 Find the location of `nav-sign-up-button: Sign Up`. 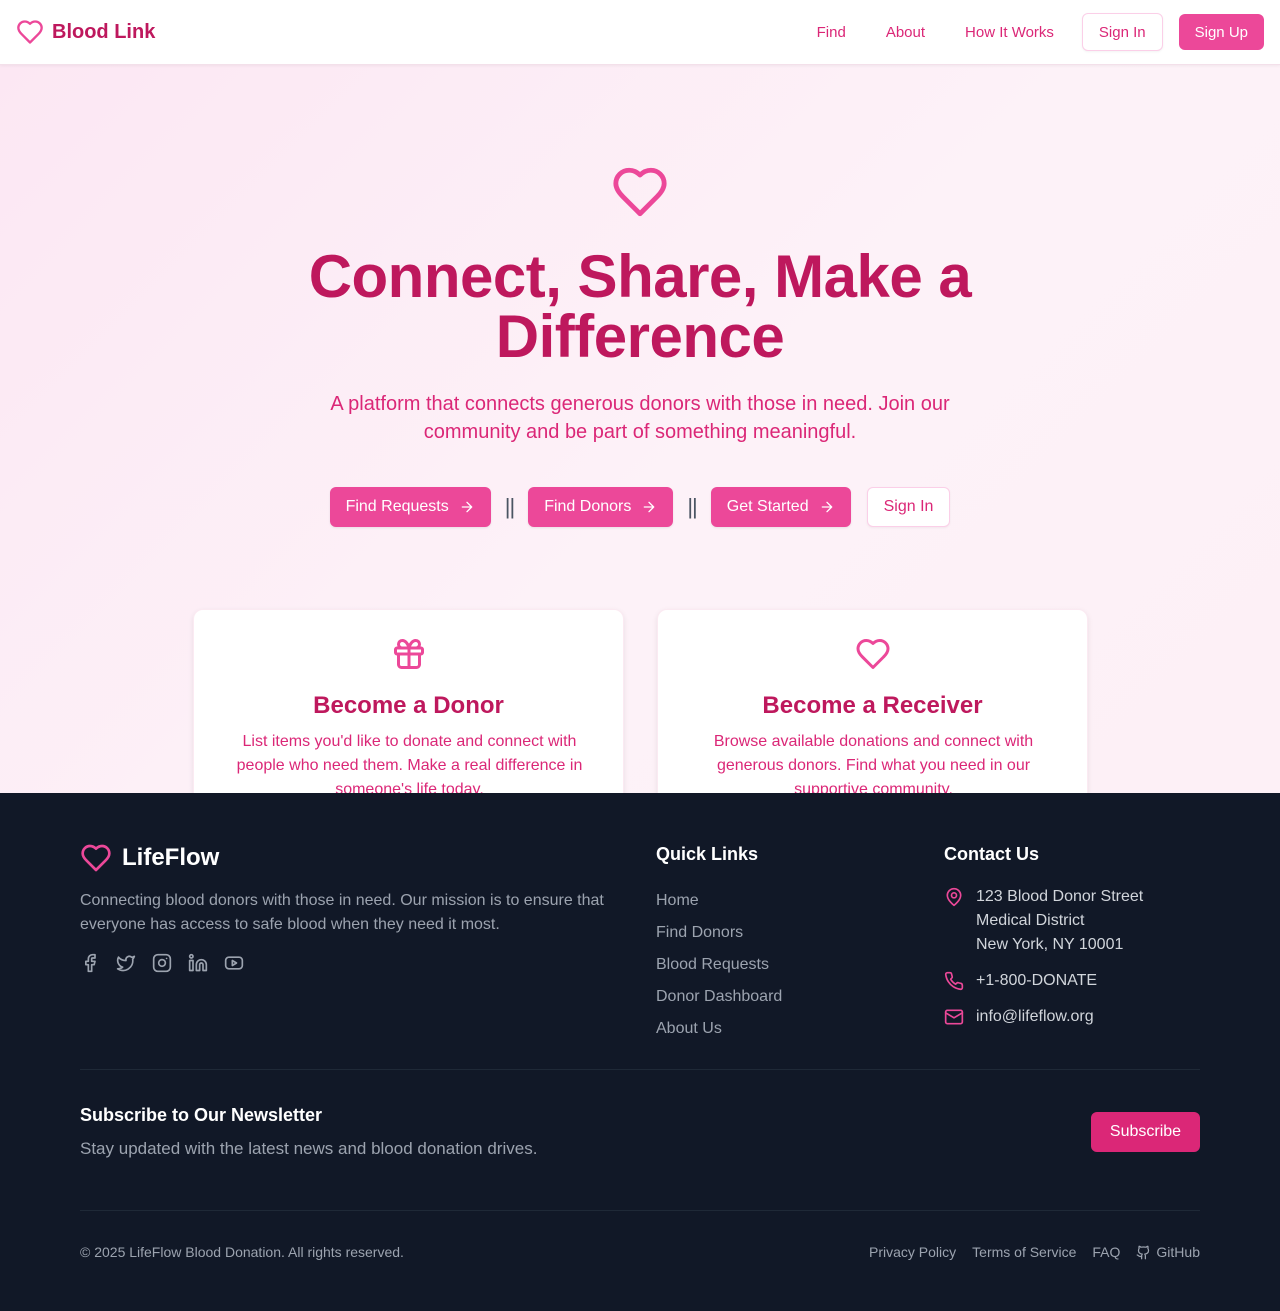

nav-sign-up-button: Sign Up is located at coordinates (1221, 32).